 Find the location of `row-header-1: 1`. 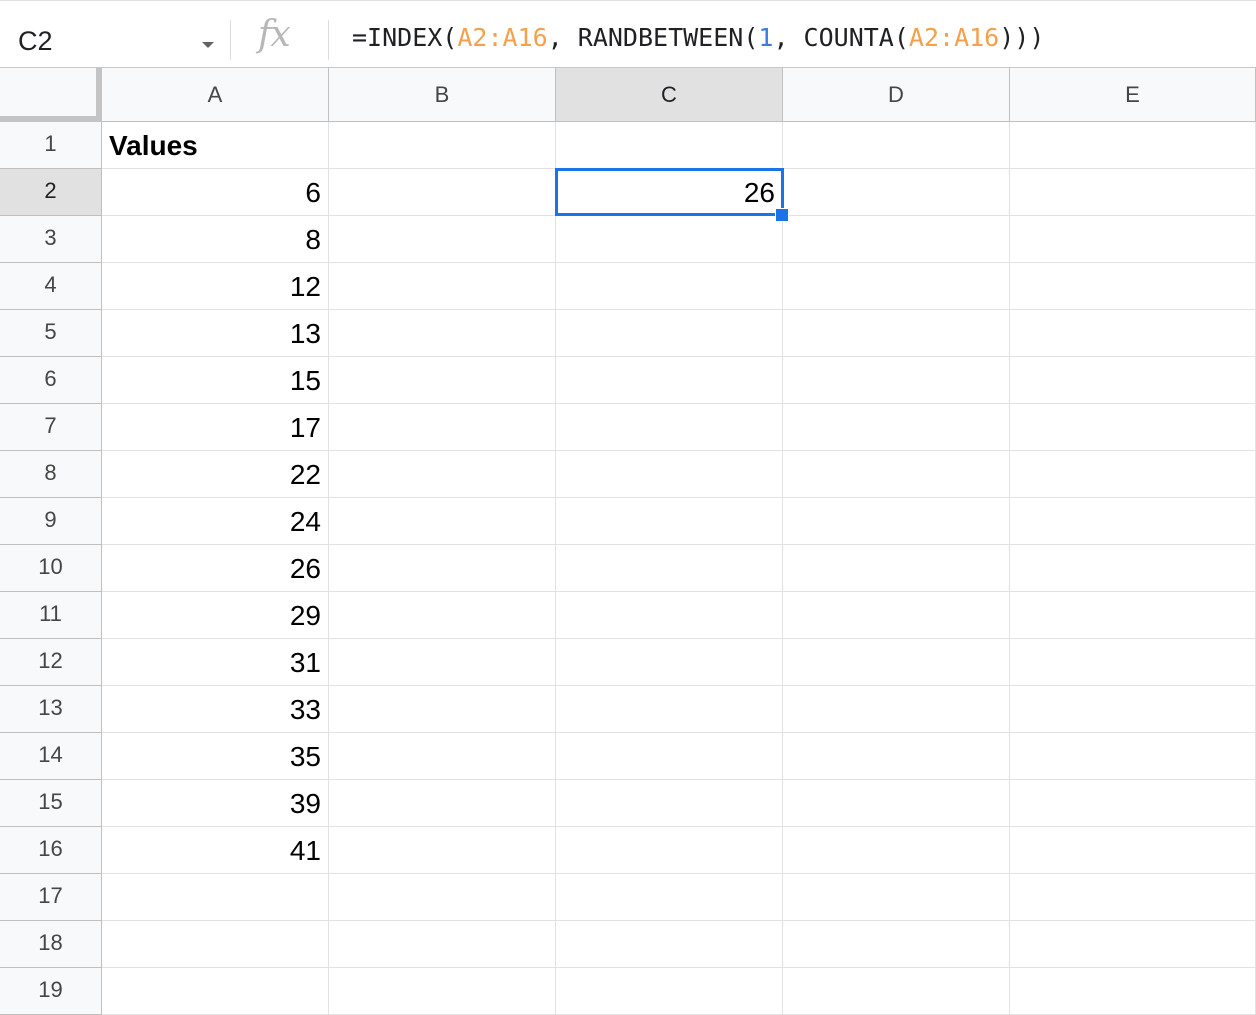

row-header-1: 1 is located at coordinates (51, 145).